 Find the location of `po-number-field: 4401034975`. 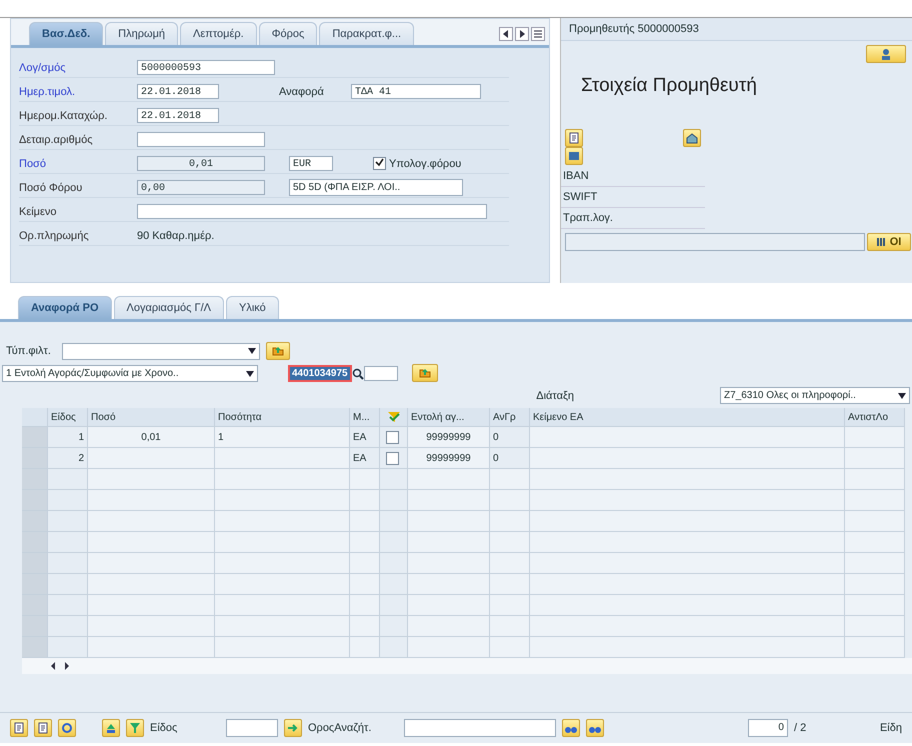

po-number-field: 4401034975 is located at coordinates (320, 373).